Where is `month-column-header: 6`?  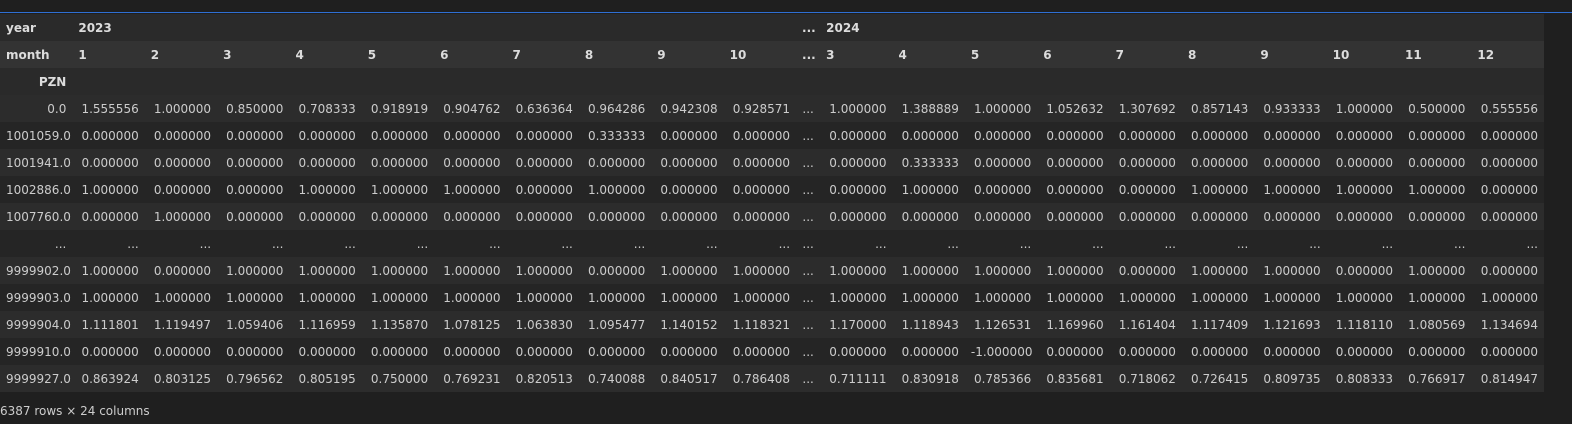
month-column-header: 6 is located at coordinates (1047, 54).